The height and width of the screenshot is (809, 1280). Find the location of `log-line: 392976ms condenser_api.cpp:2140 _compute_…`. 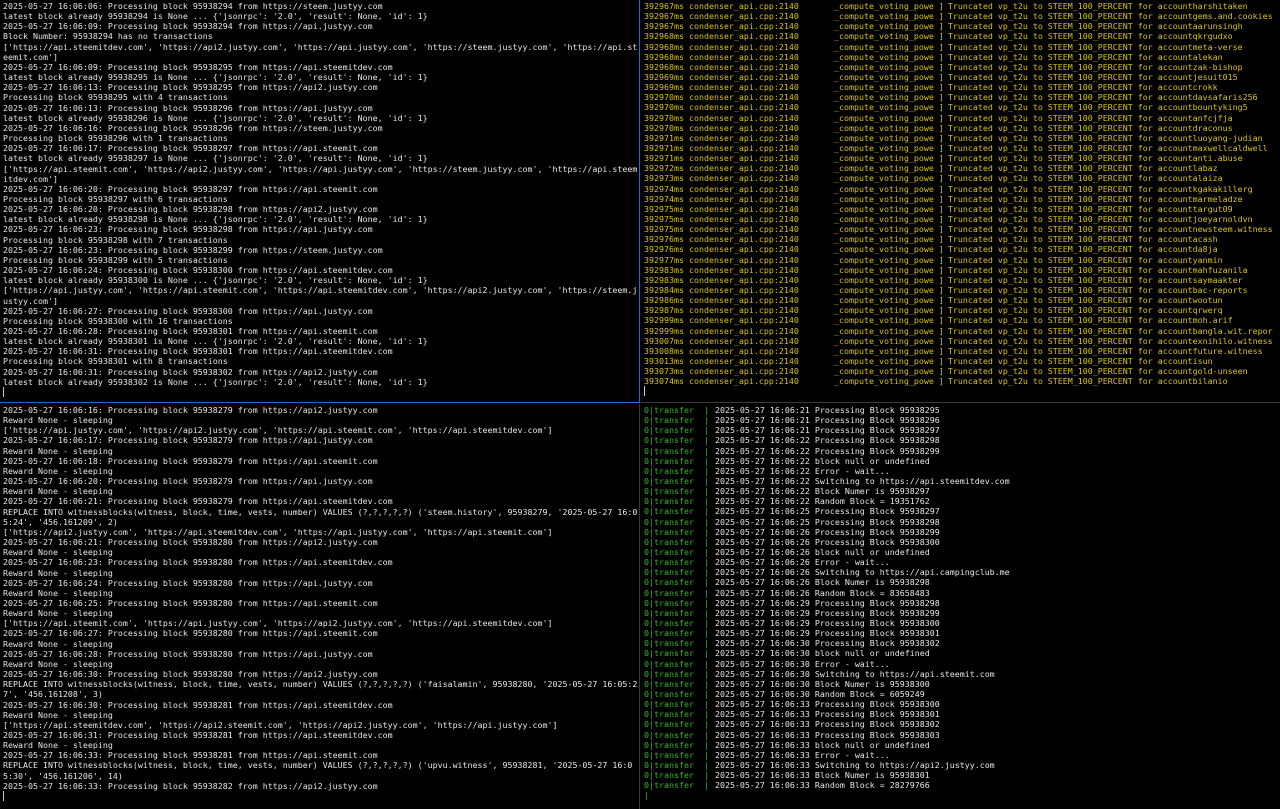

log-line: 392976ms condenser_api.cpp:2140 _compute_… is located at coordinates (962, 239).